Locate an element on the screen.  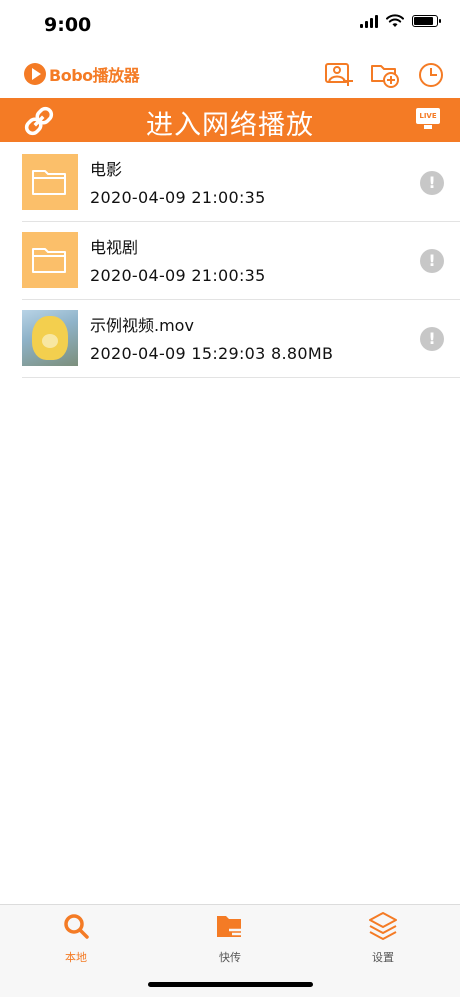
tab-local: 本地 is located at coordinates (76, 938).